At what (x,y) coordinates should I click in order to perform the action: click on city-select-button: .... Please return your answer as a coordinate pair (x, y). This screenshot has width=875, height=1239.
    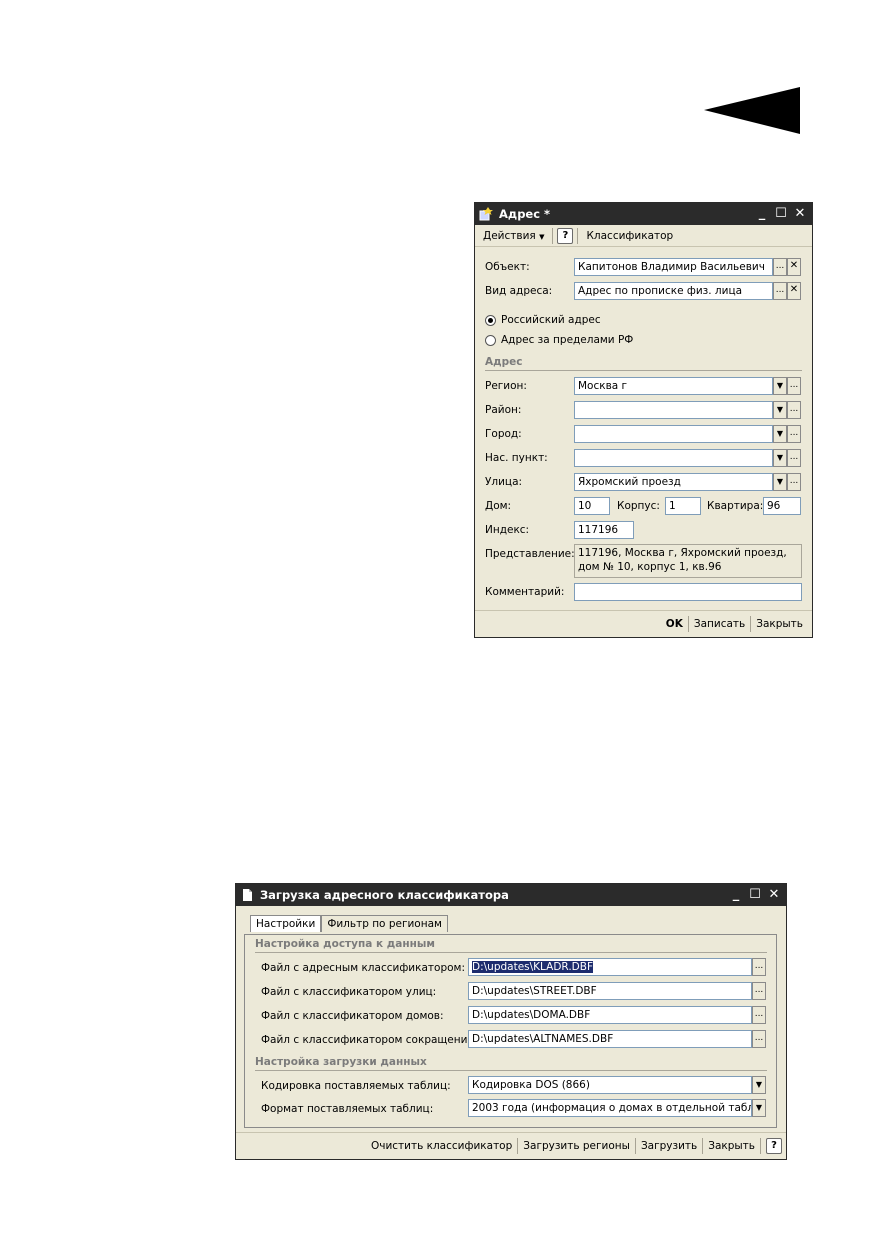
    Looking at the image, I should click on (794, 434).